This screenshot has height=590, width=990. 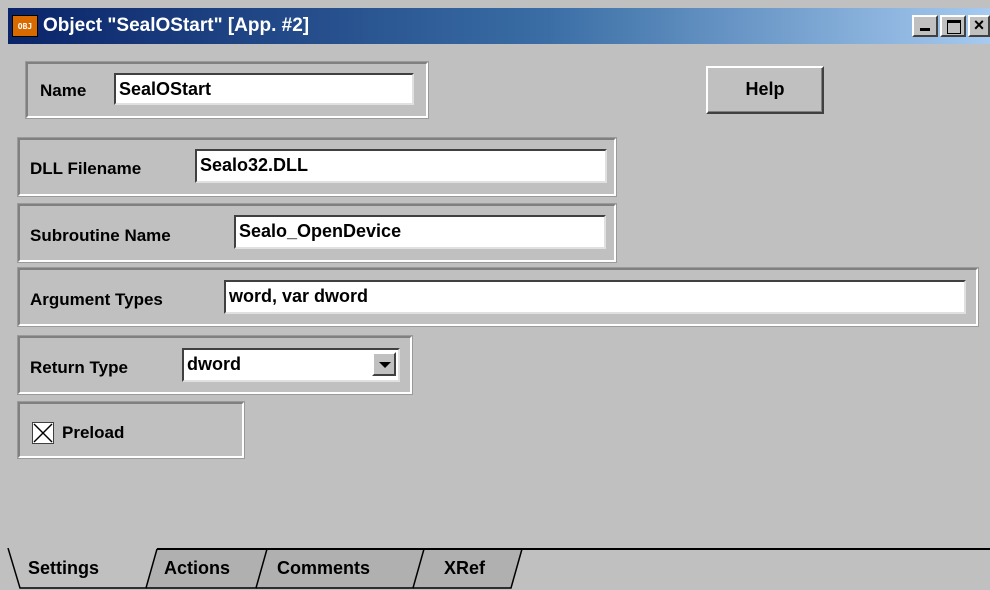 I want to click on tab-strip: Settings Actions Comments XRef, so click(x=495, y=569).